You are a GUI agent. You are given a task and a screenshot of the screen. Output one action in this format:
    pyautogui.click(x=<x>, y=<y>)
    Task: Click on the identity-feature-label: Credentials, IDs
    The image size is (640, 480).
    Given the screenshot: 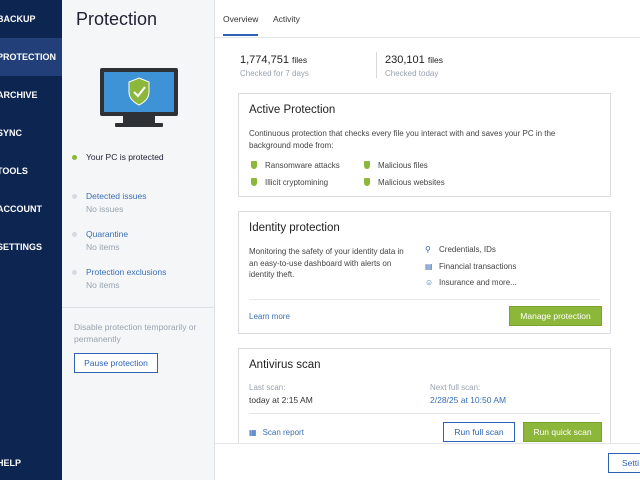 What is the action you would take?
    pyautogui.click(x=467, y=249)
    